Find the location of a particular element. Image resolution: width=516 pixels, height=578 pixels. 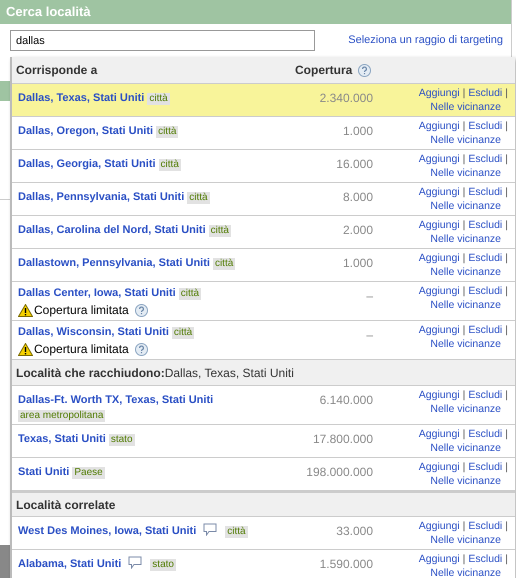

radius-link: Seleziona un raggio di targeting is located at coordinates (425, 40).